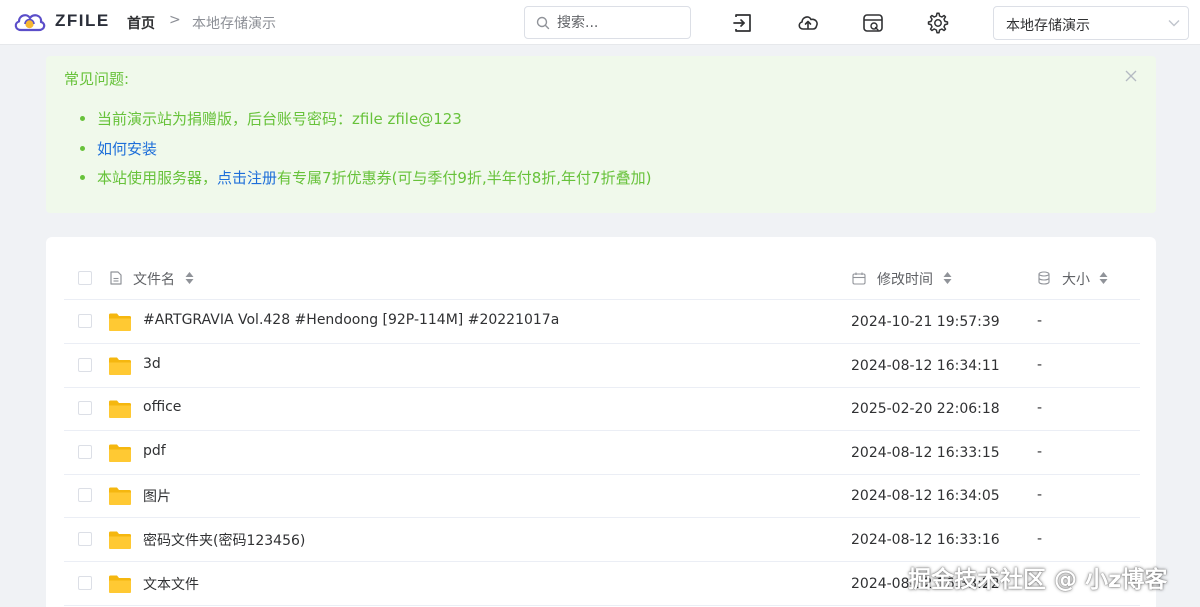  What do you see at coordinates (925, 540) in the screenshot?
I see `file-modified-time: 2024-08-12 16:33:16` at bounding box center [925, 540].